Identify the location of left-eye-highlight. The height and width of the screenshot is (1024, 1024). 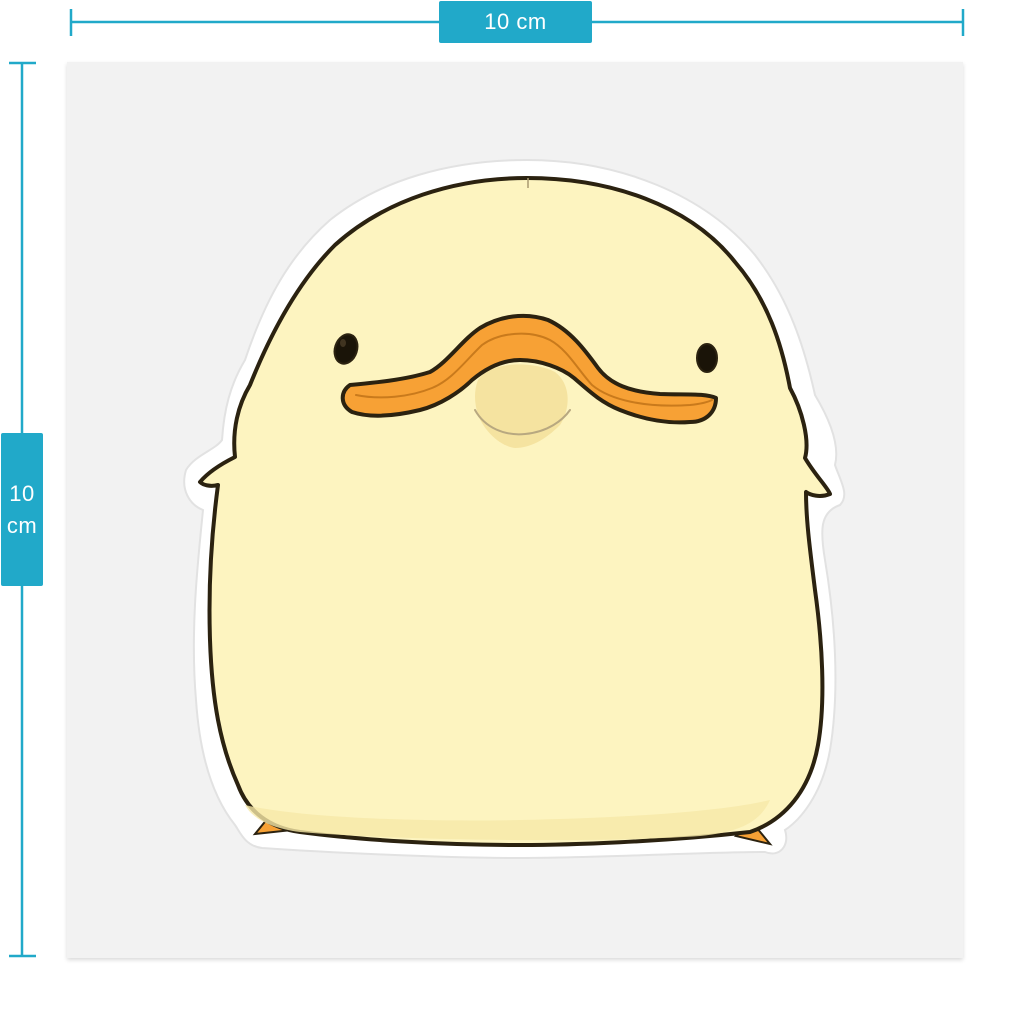
(343, 343).